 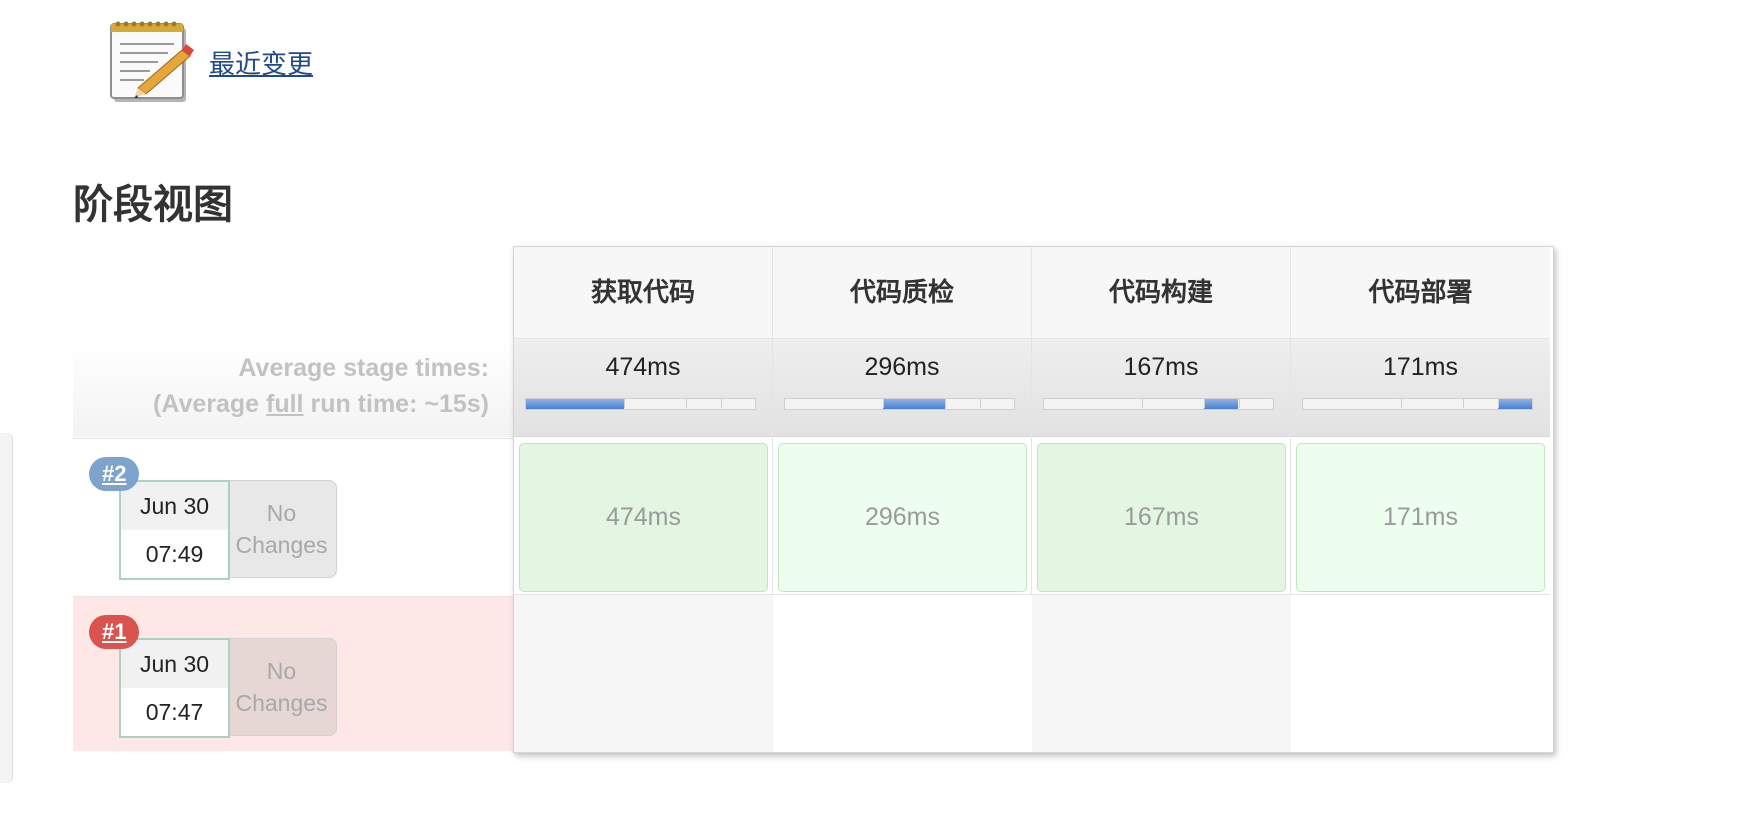 What do you see at coordinates (114, 632) in the screenshot?
I see `build-number-badge: #1` at bounding box center [114, 632].